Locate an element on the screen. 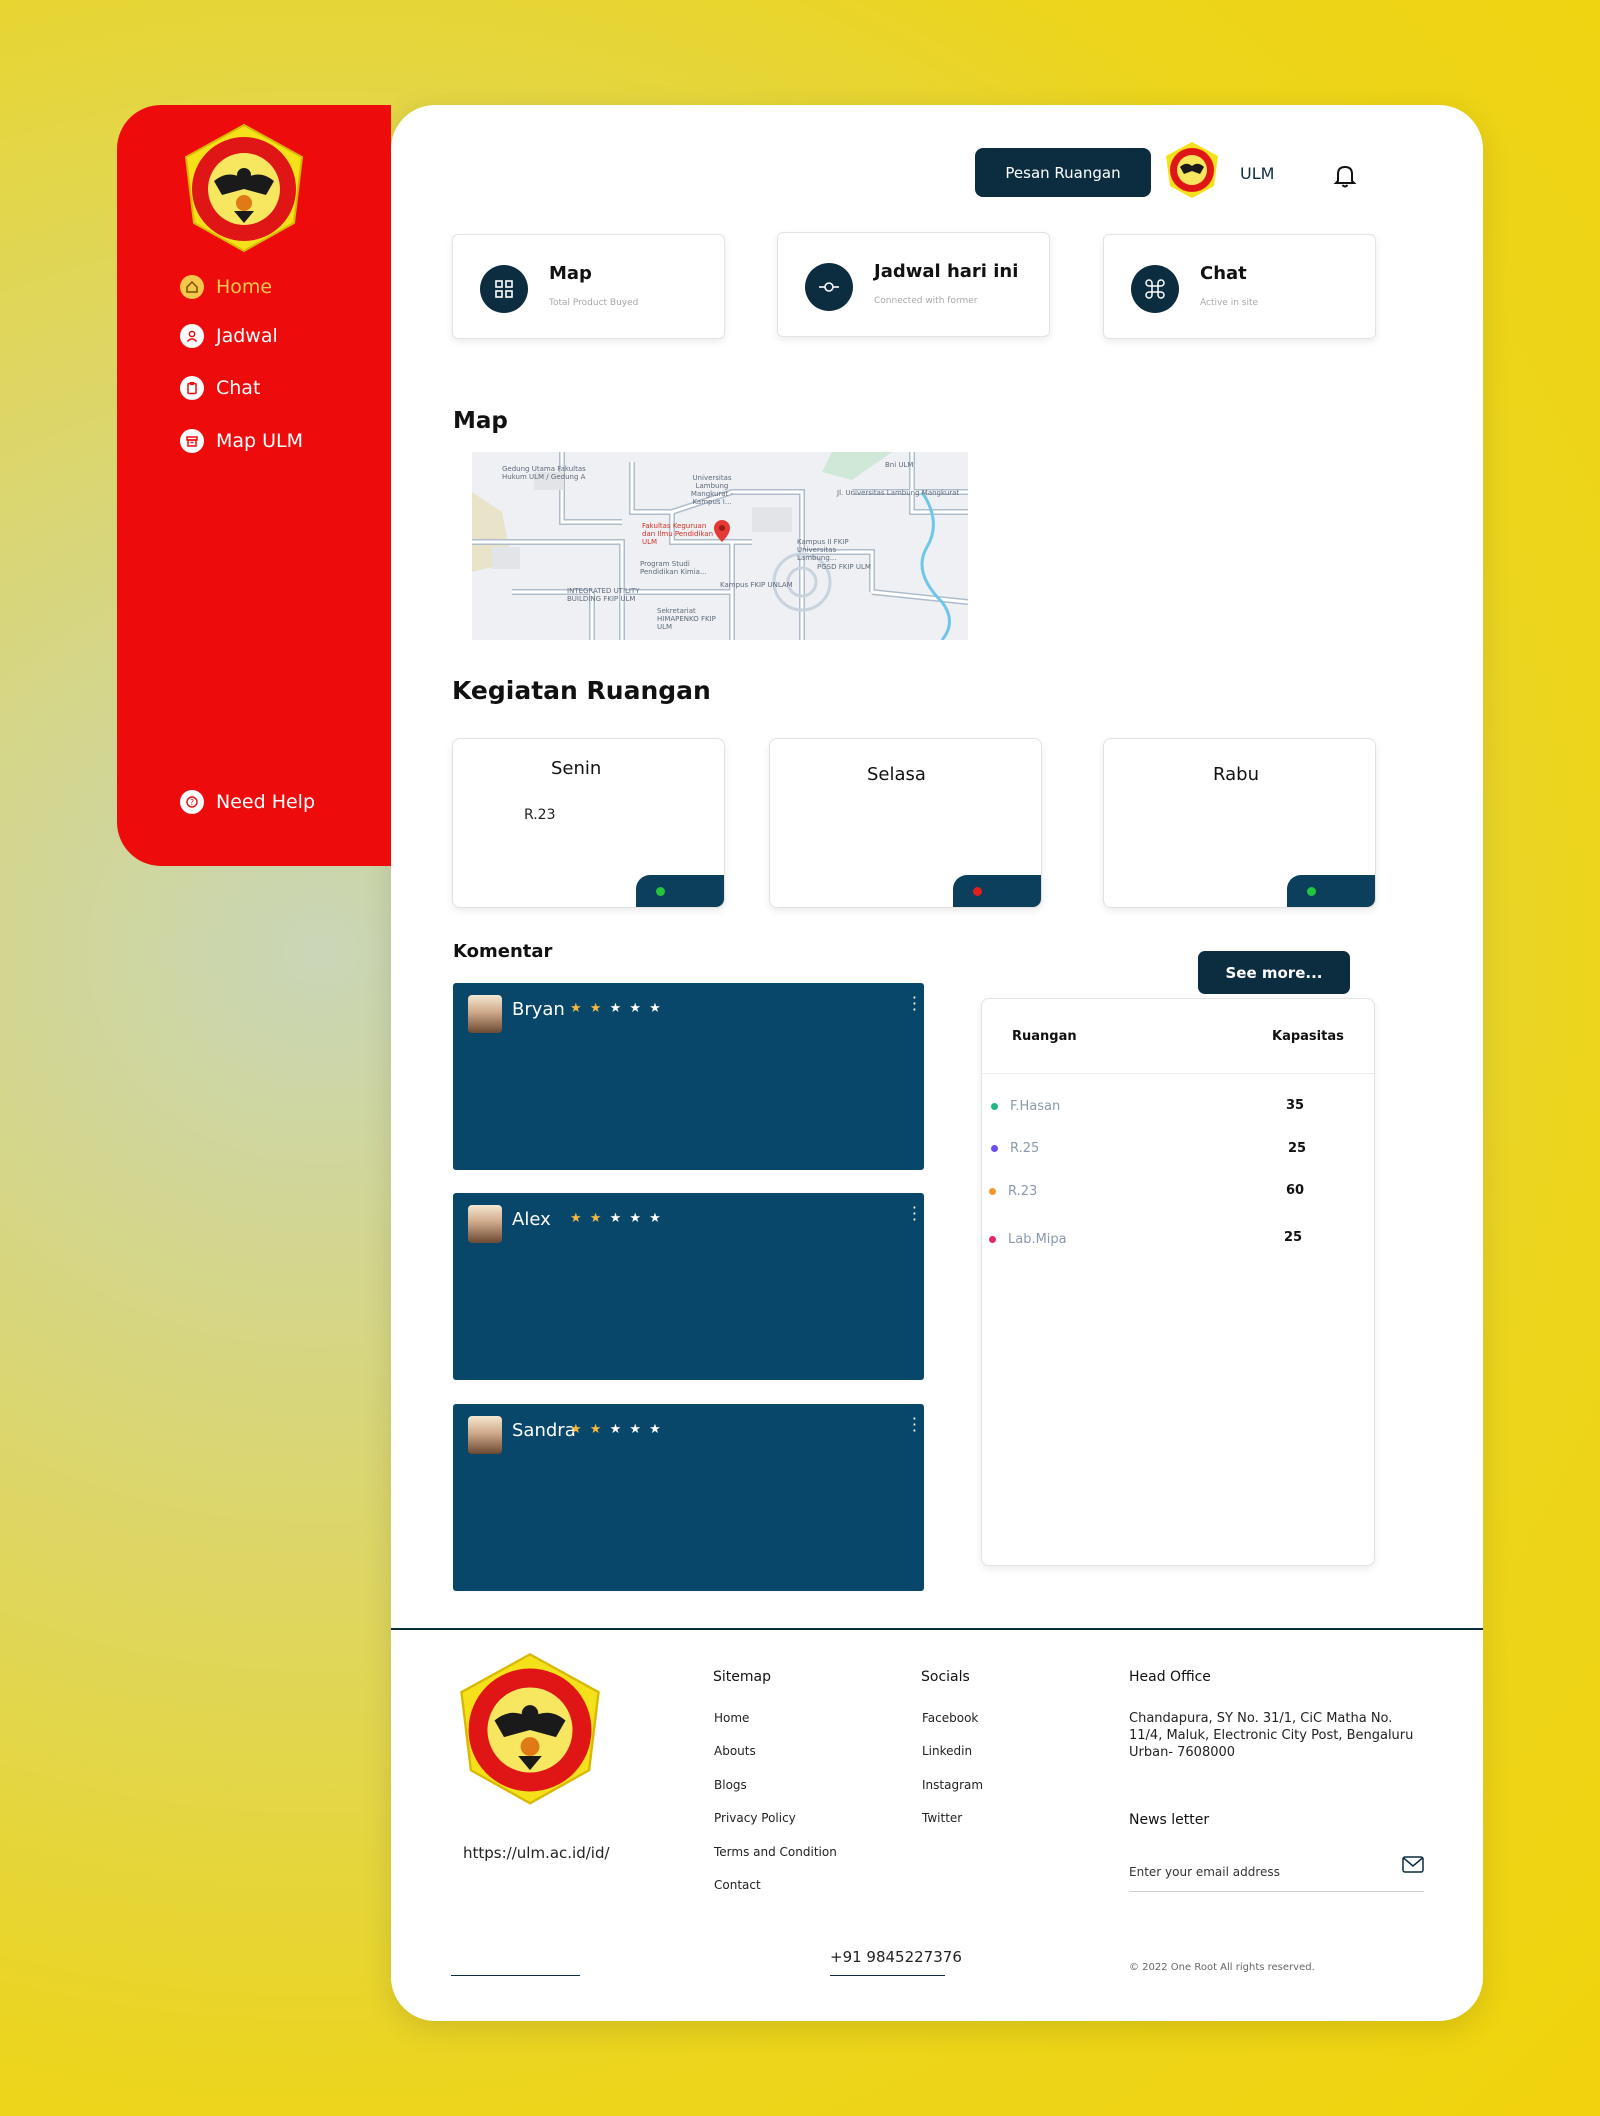 This screenshot has height=2116, width=1600. newsletter-email-input is located at coordinates (1276, 1872).